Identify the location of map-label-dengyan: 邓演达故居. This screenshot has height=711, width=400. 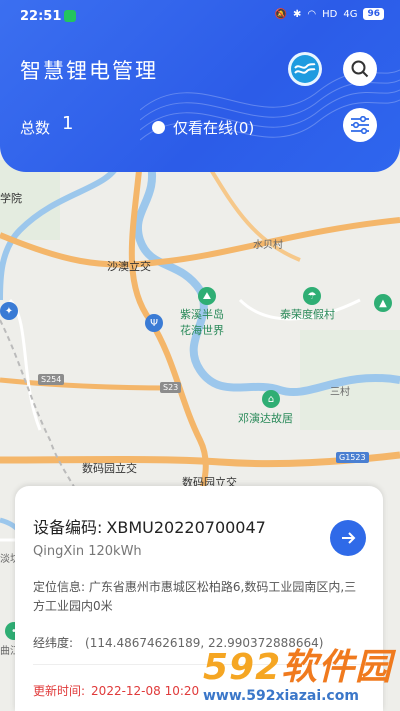
(265, 418).